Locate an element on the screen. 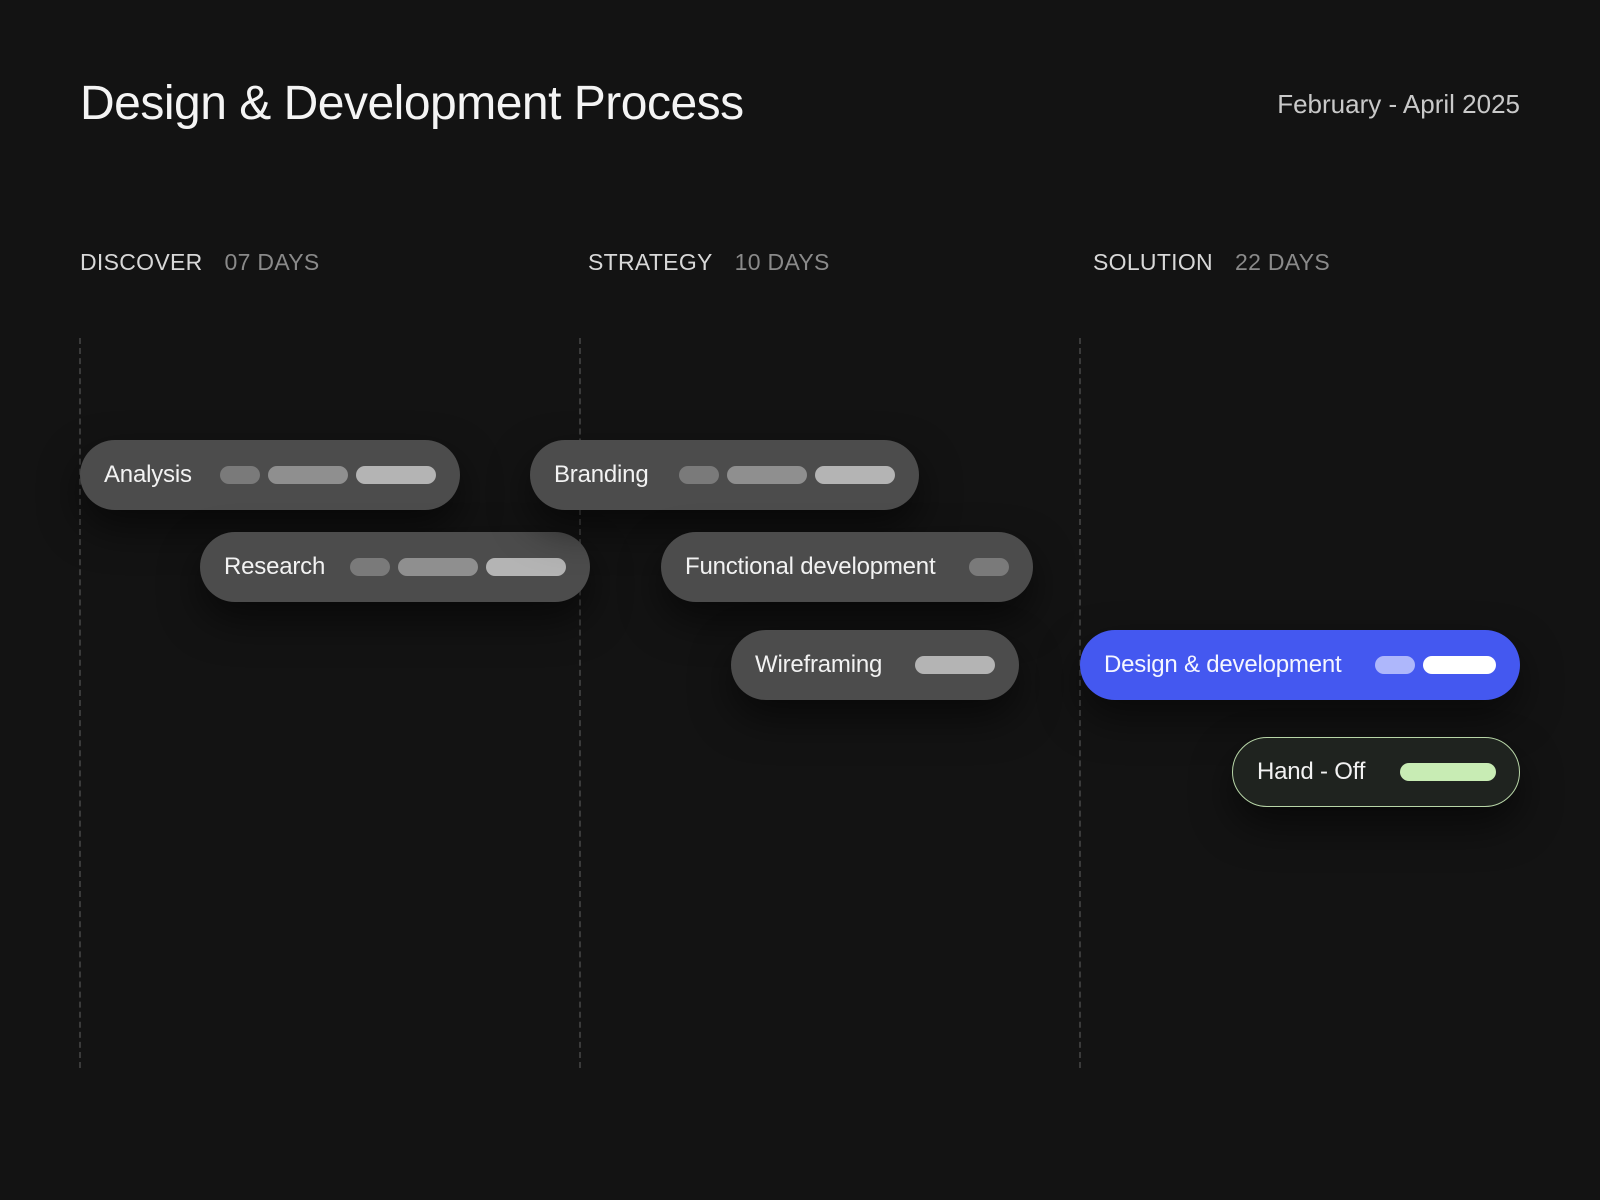 The height and width of the screenshot is (1200, 1600). phase-name: STRATEGY is located at coordinates (650, 262).